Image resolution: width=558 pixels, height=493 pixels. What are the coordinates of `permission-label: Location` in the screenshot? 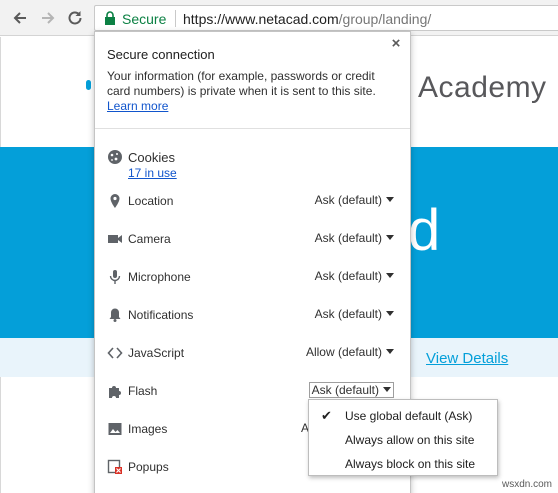 It's located at (151, 201).